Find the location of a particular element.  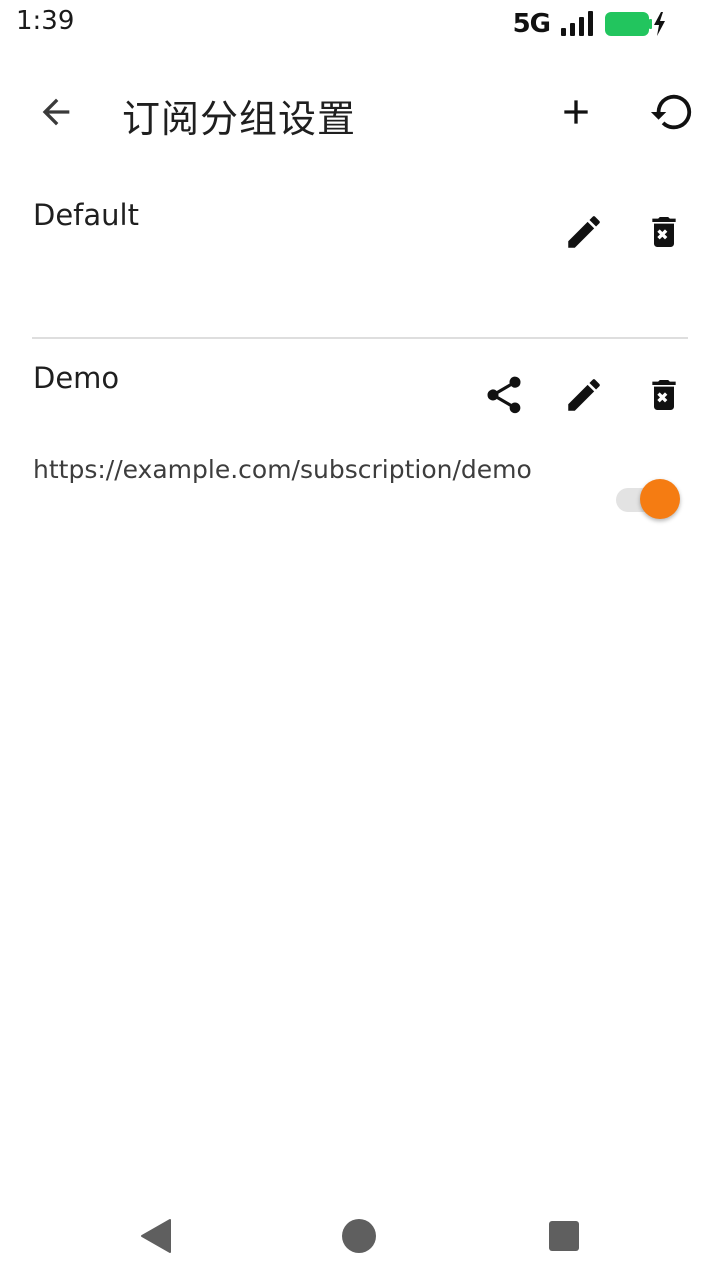

plus-icon is located at coordinates (576, 112).